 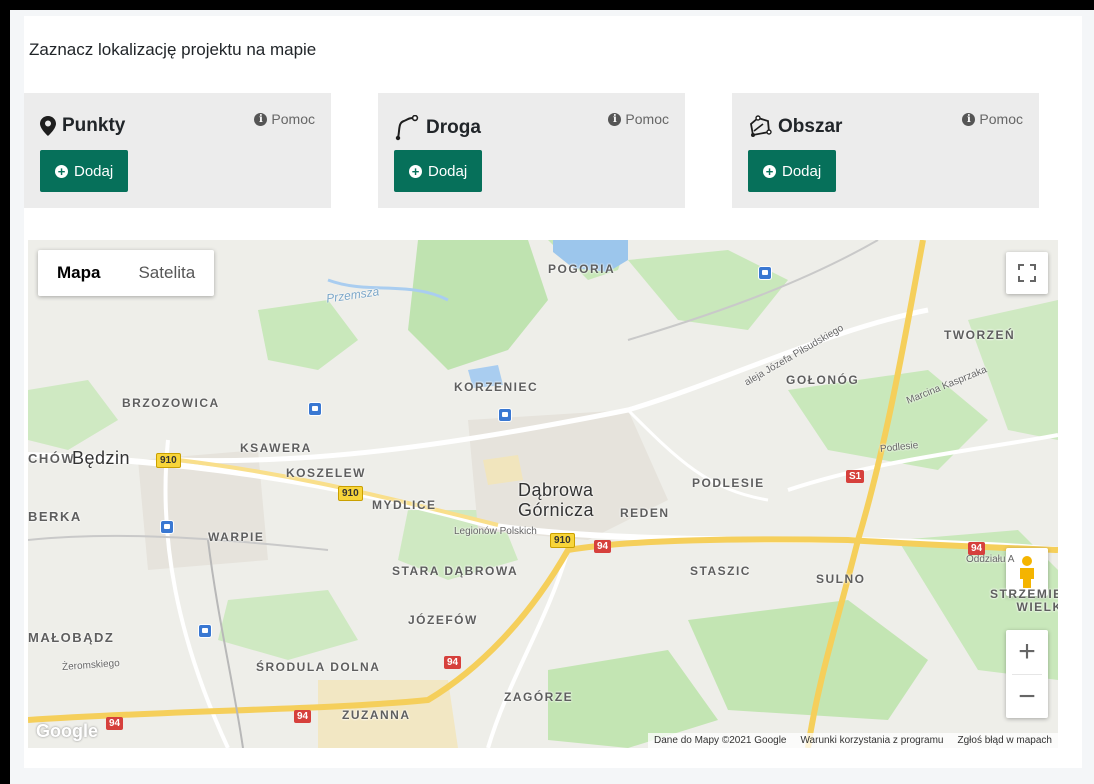 I want to click on zoom-out-button: −, so click(x=1027, y=696).